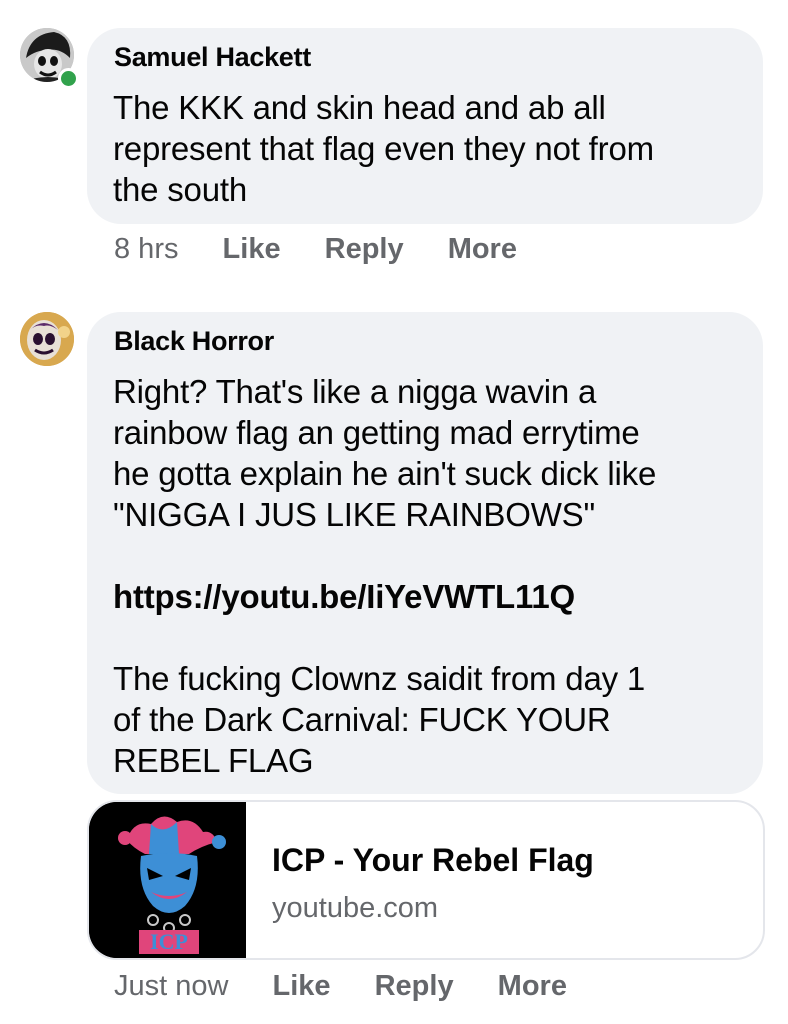  I want to click on comment-text-line: "NIGGA I JUS LIKE RAINBOWS", so click(354, 514).